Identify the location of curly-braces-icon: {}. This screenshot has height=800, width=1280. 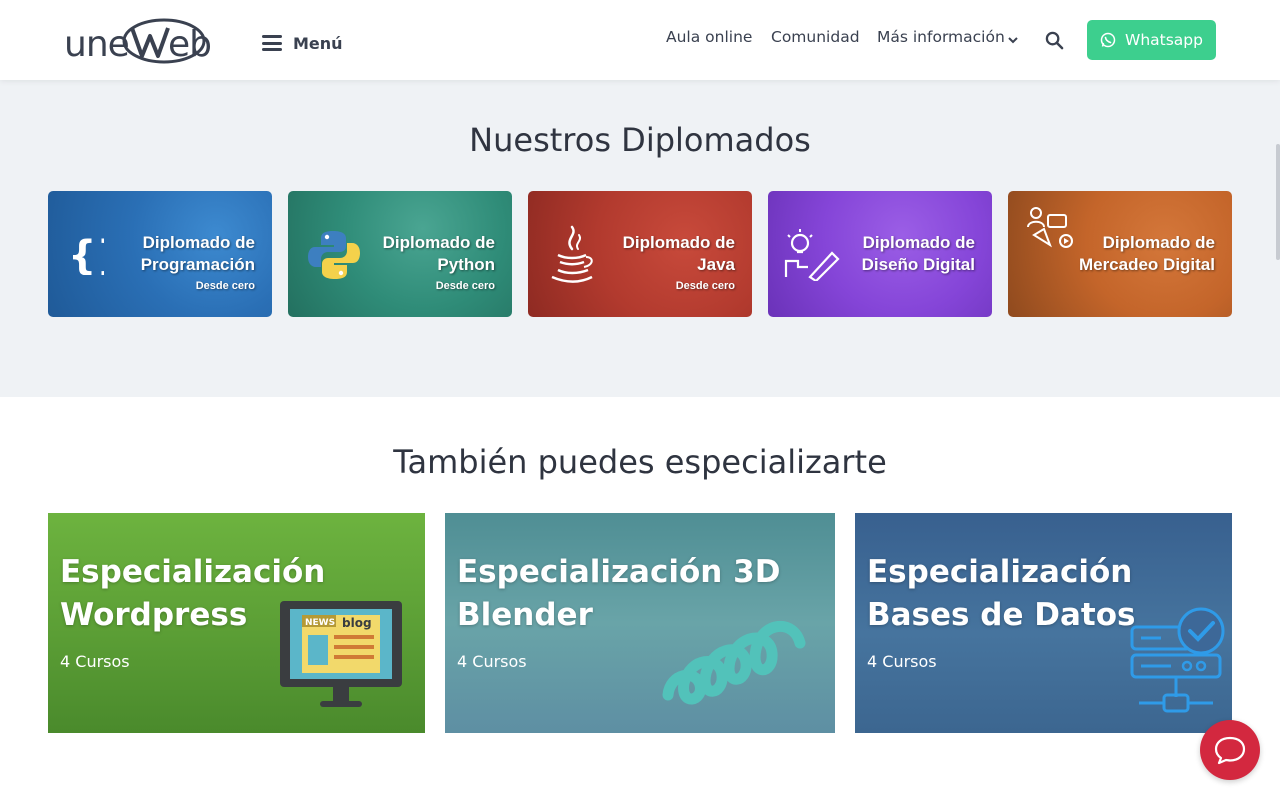
(86, 254).